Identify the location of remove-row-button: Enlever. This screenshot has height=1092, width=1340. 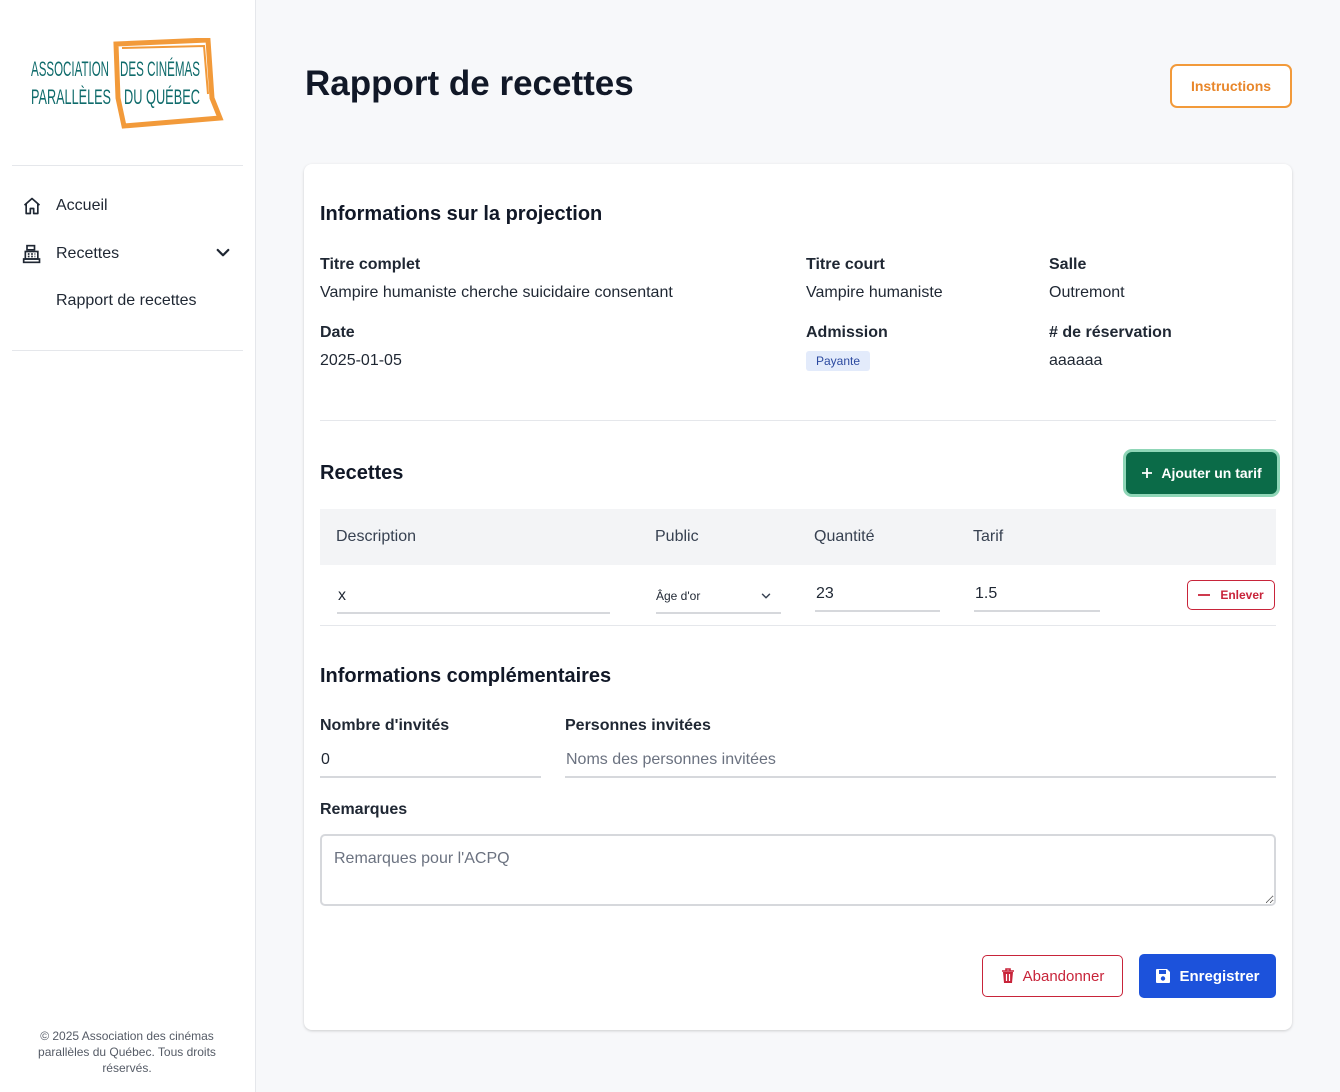
(1231, 595).